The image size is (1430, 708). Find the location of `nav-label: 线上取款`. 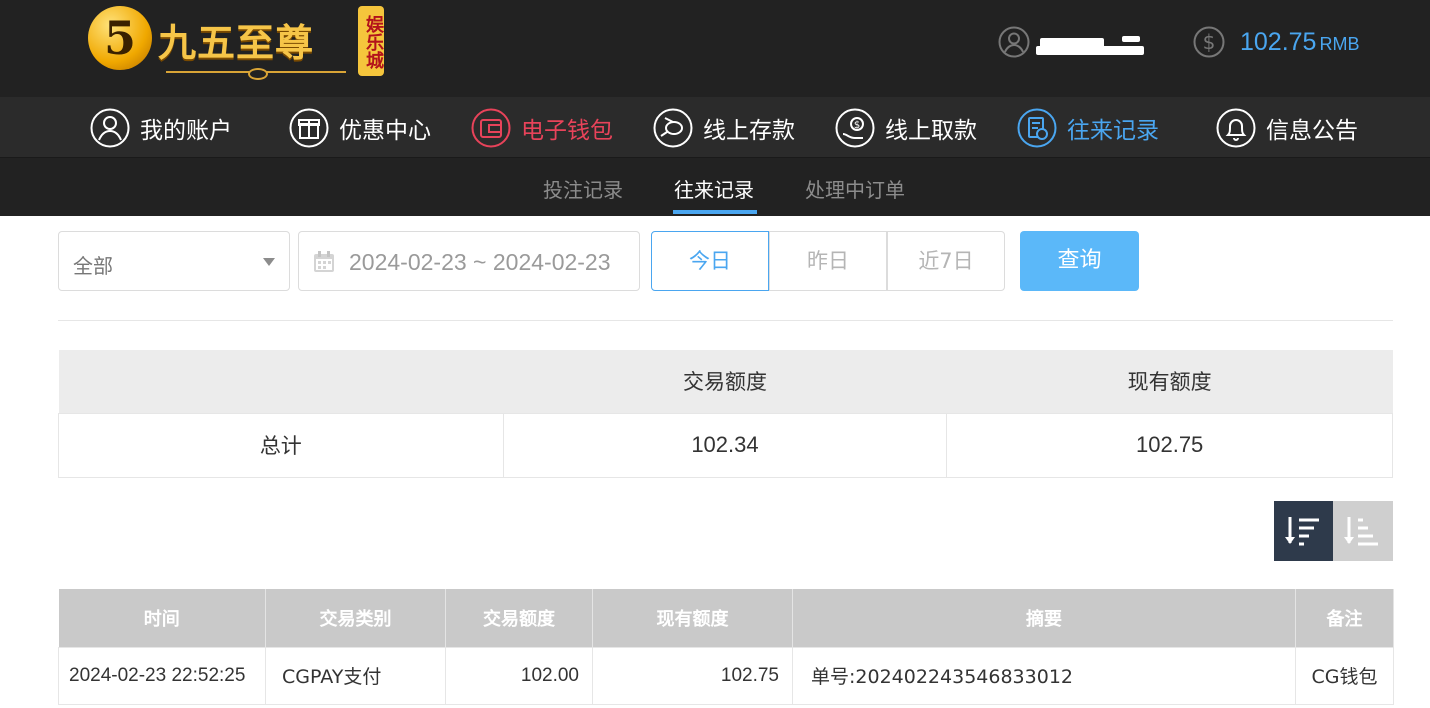

nav-label: 线上取款 is located at coordinates (931, 131).